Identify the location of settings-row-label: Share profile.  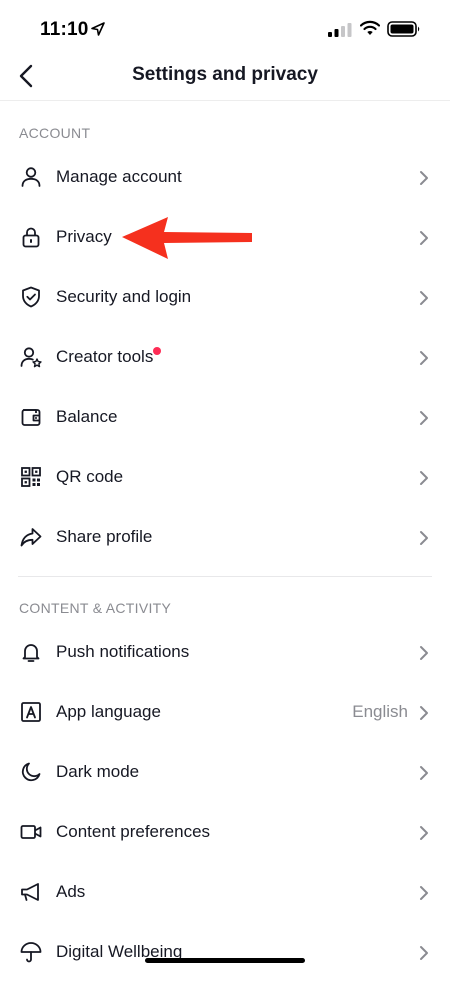
(104, 536).